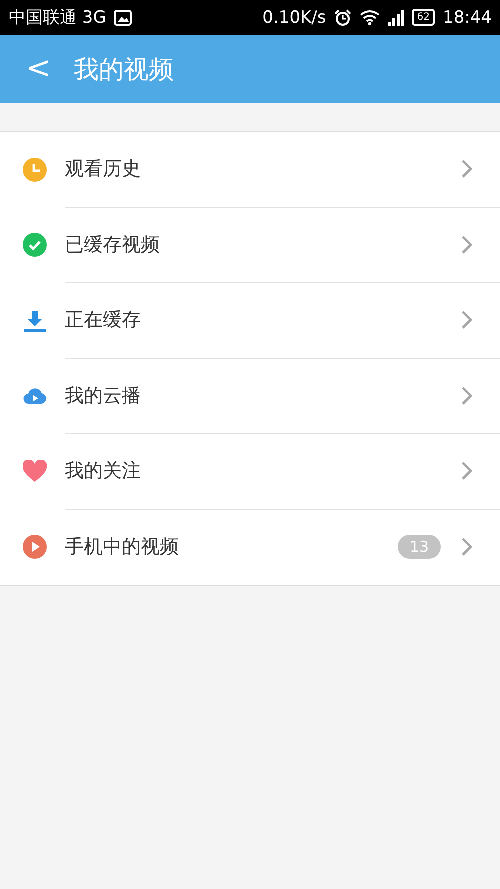 The height and width of the screenshot is (889, 500). I want to click on item-label: 我的云播, so click(103, 396).